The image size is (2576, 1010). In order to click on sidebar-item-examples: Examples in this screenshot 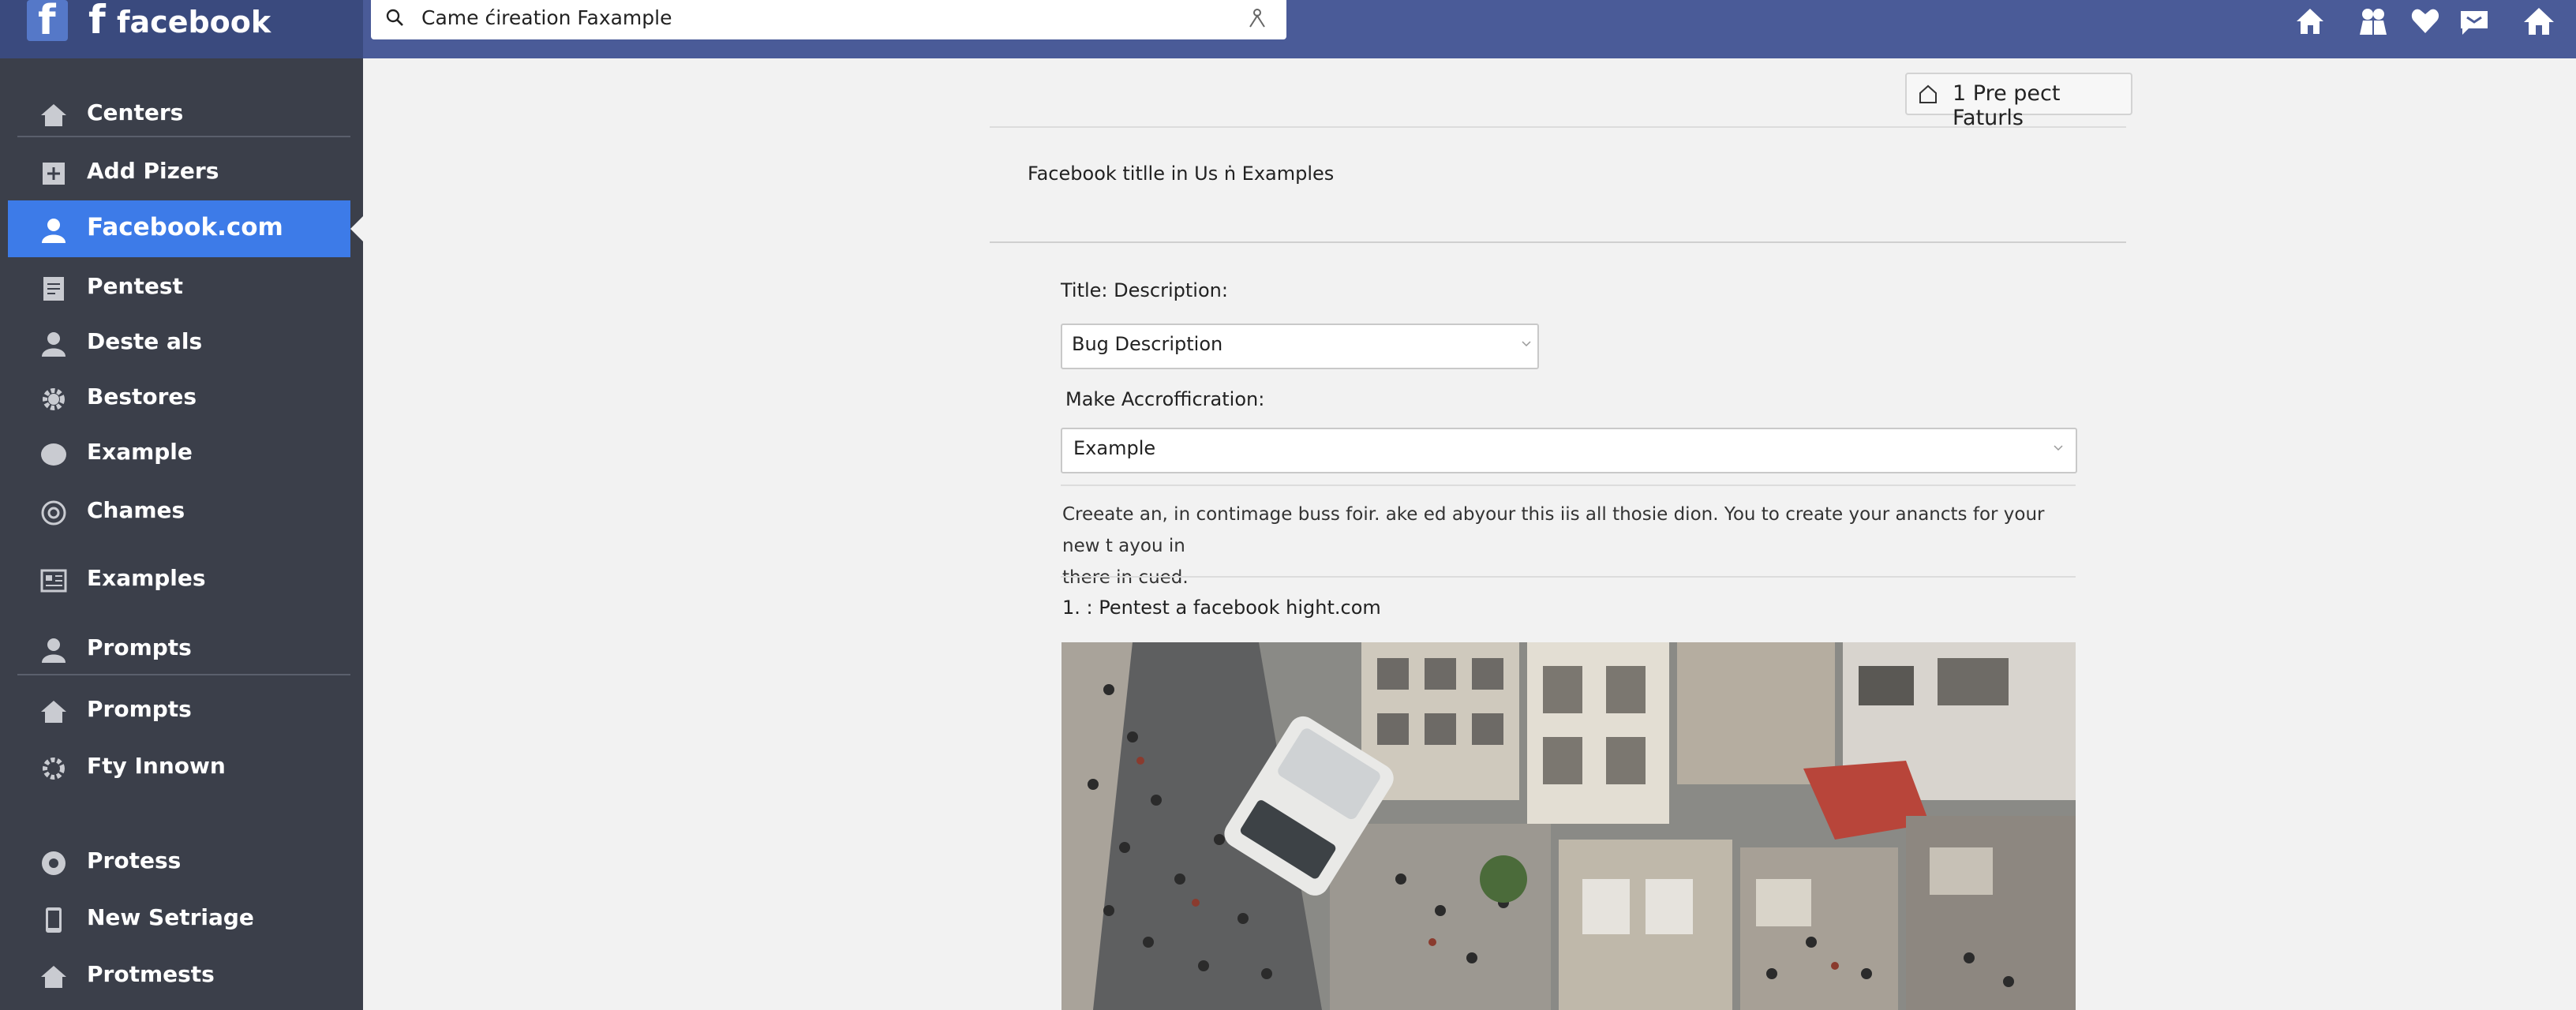, I will do `click(179, 579)`.